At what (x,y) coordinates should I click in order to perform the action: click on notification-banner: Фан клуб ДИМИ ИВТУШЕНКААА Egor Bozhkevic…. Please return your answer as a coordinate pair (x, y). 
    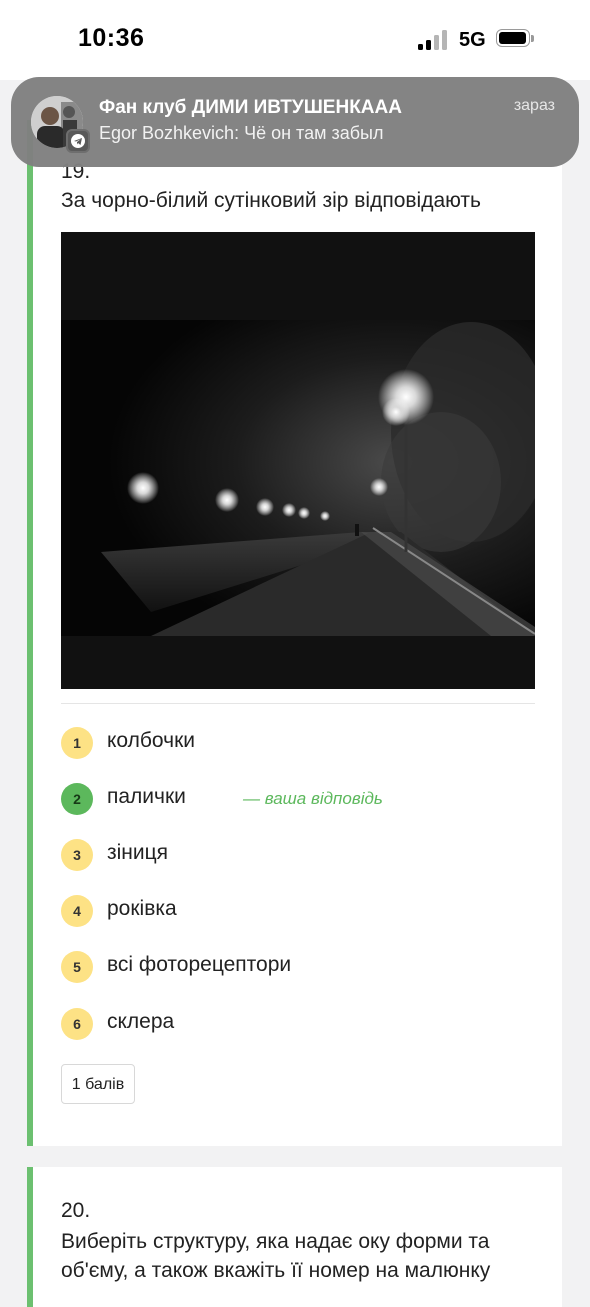
    Looking at the image, I should click on (295, 122).